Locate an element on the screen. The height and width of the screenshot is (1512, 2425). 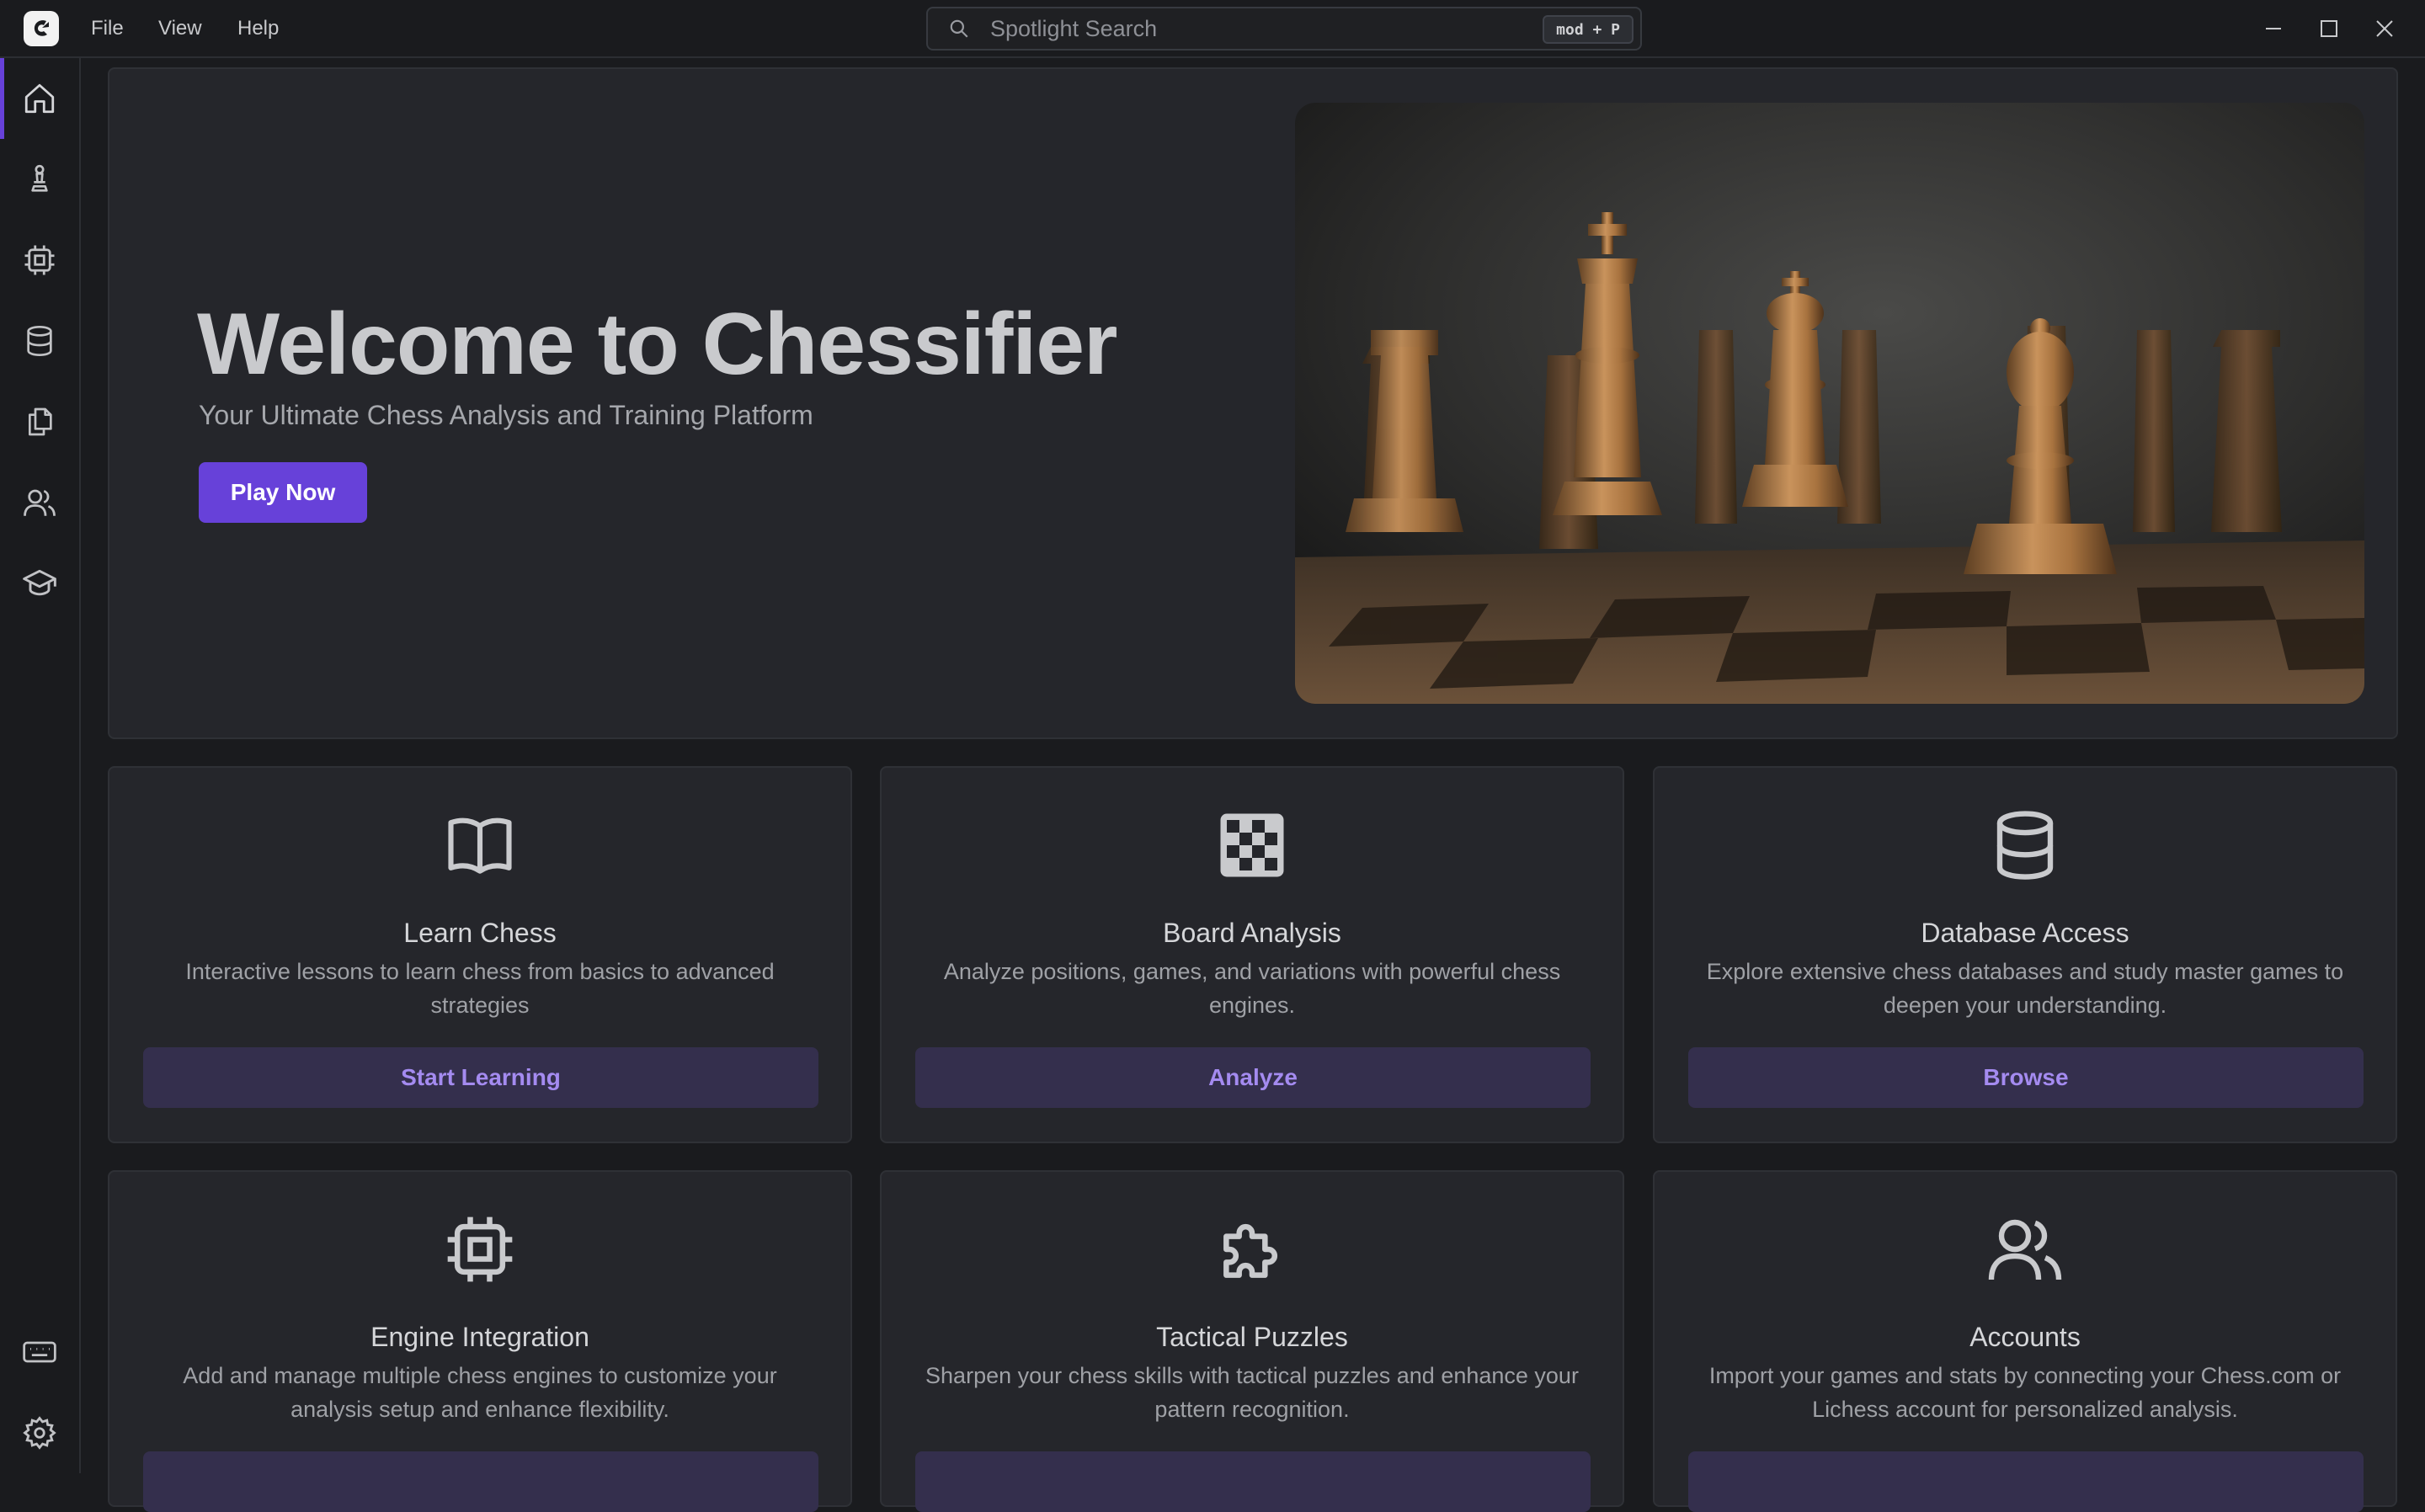
app-logo-icon is located at coordinates (41, 29).